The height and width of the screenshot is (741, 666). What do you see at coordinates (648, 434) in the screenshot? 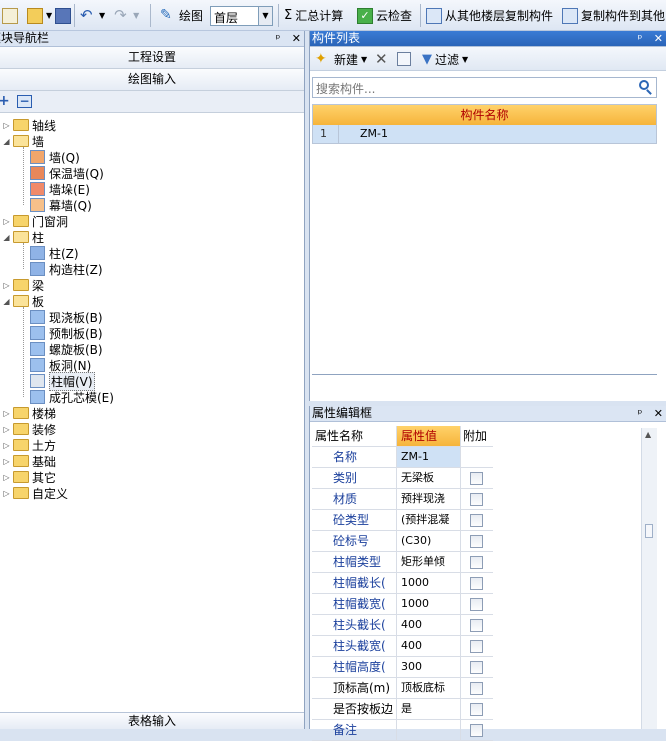
I see `scroll-up-icon: ▲` at bounding box center [648, 434].